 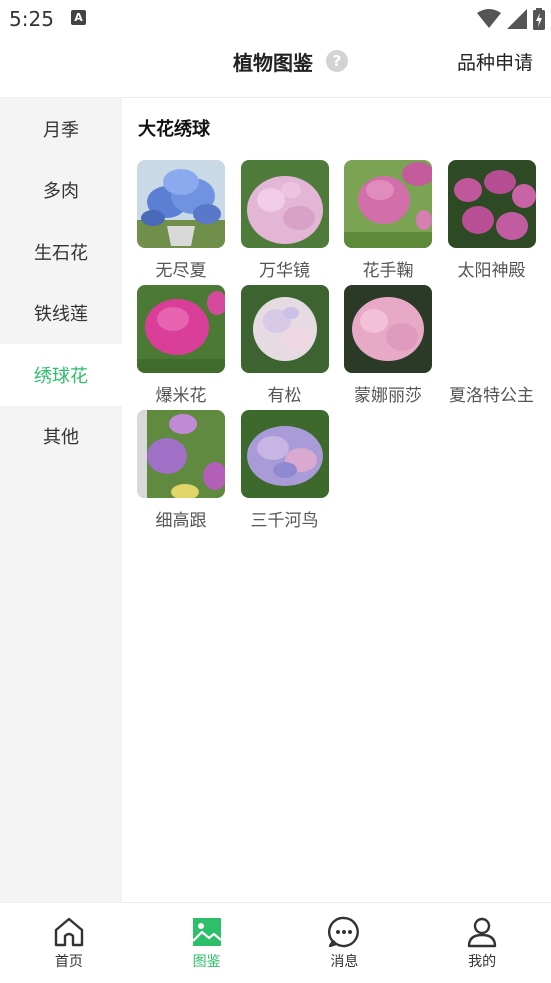 What do you see at coordinates (539, 19) in the screenshot?
I see `battery-icon` at bounding box center [539, 19].